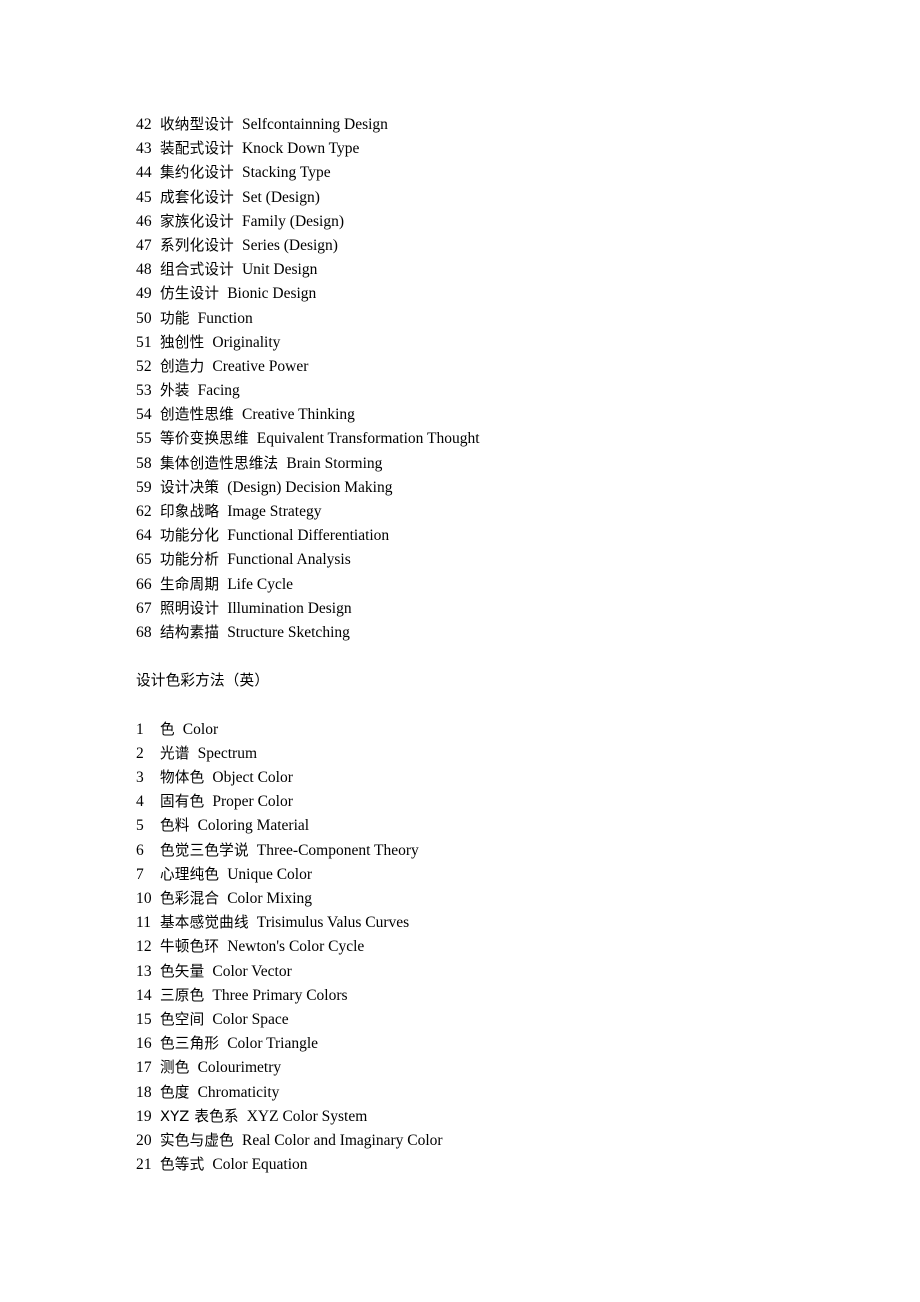  Describe the element at coordinates (280, 995) in the screenshot. I see `entry-term-english: Three Primary Colors` at that location.